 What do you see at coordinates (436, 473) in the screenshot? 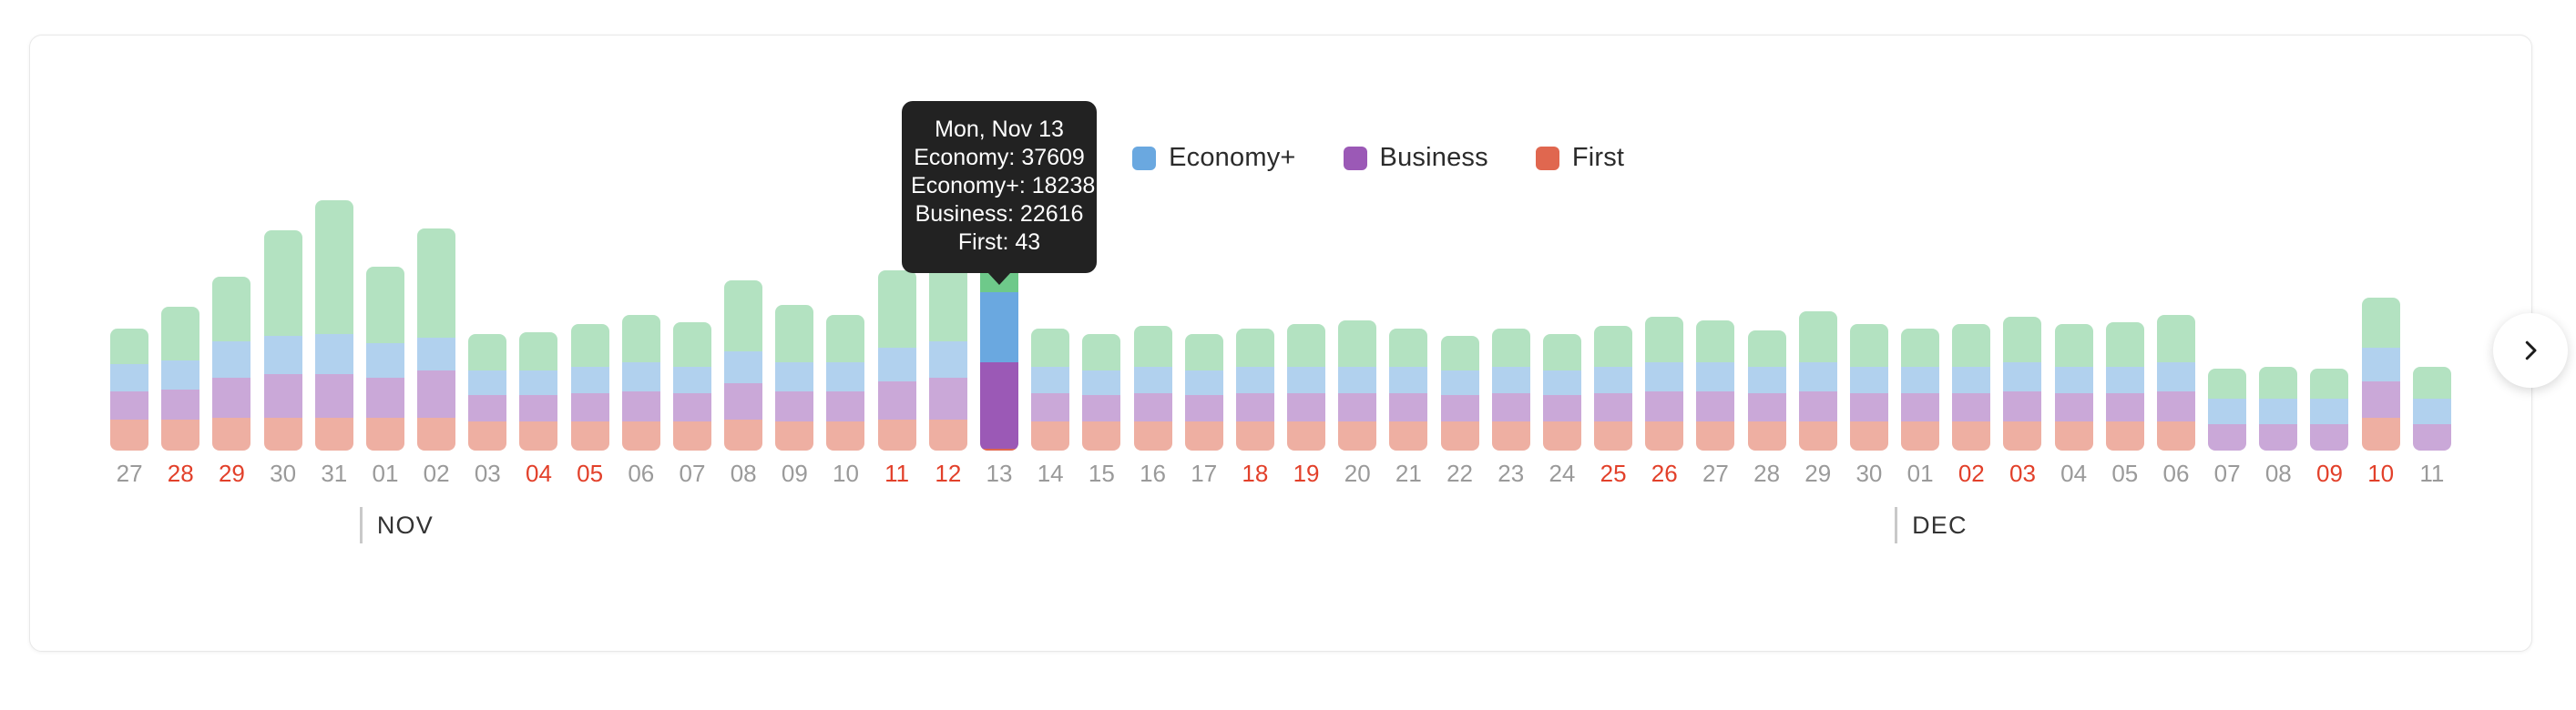
I see `day-label: 02` at bounding box center [436, 473].